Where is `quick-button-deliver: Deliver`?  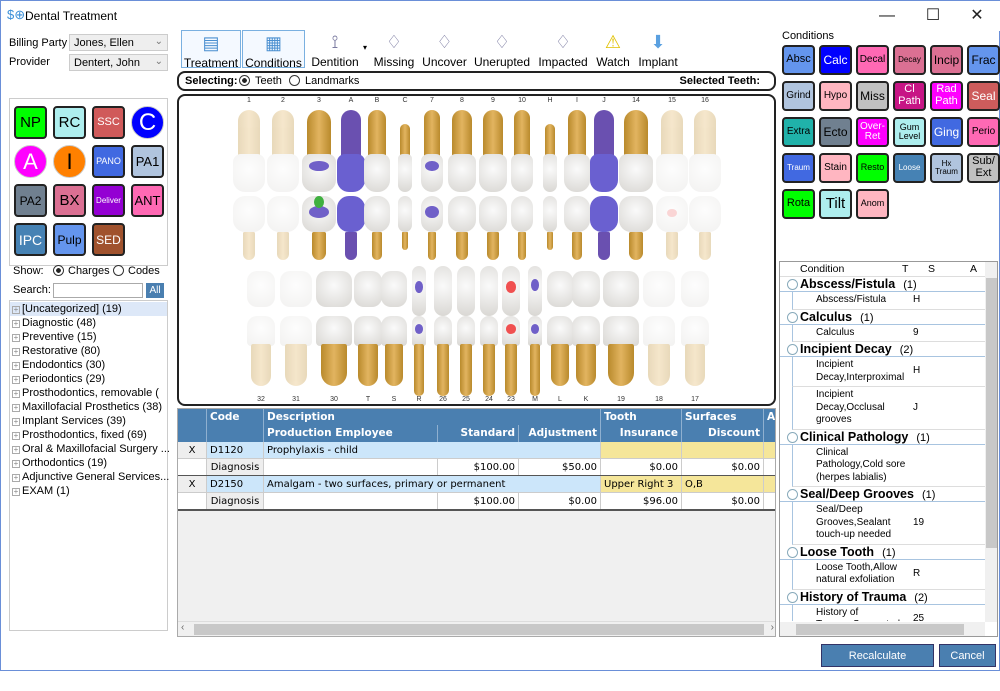
quick-button-deliver: Deliver is located at coordinates (108, 200).